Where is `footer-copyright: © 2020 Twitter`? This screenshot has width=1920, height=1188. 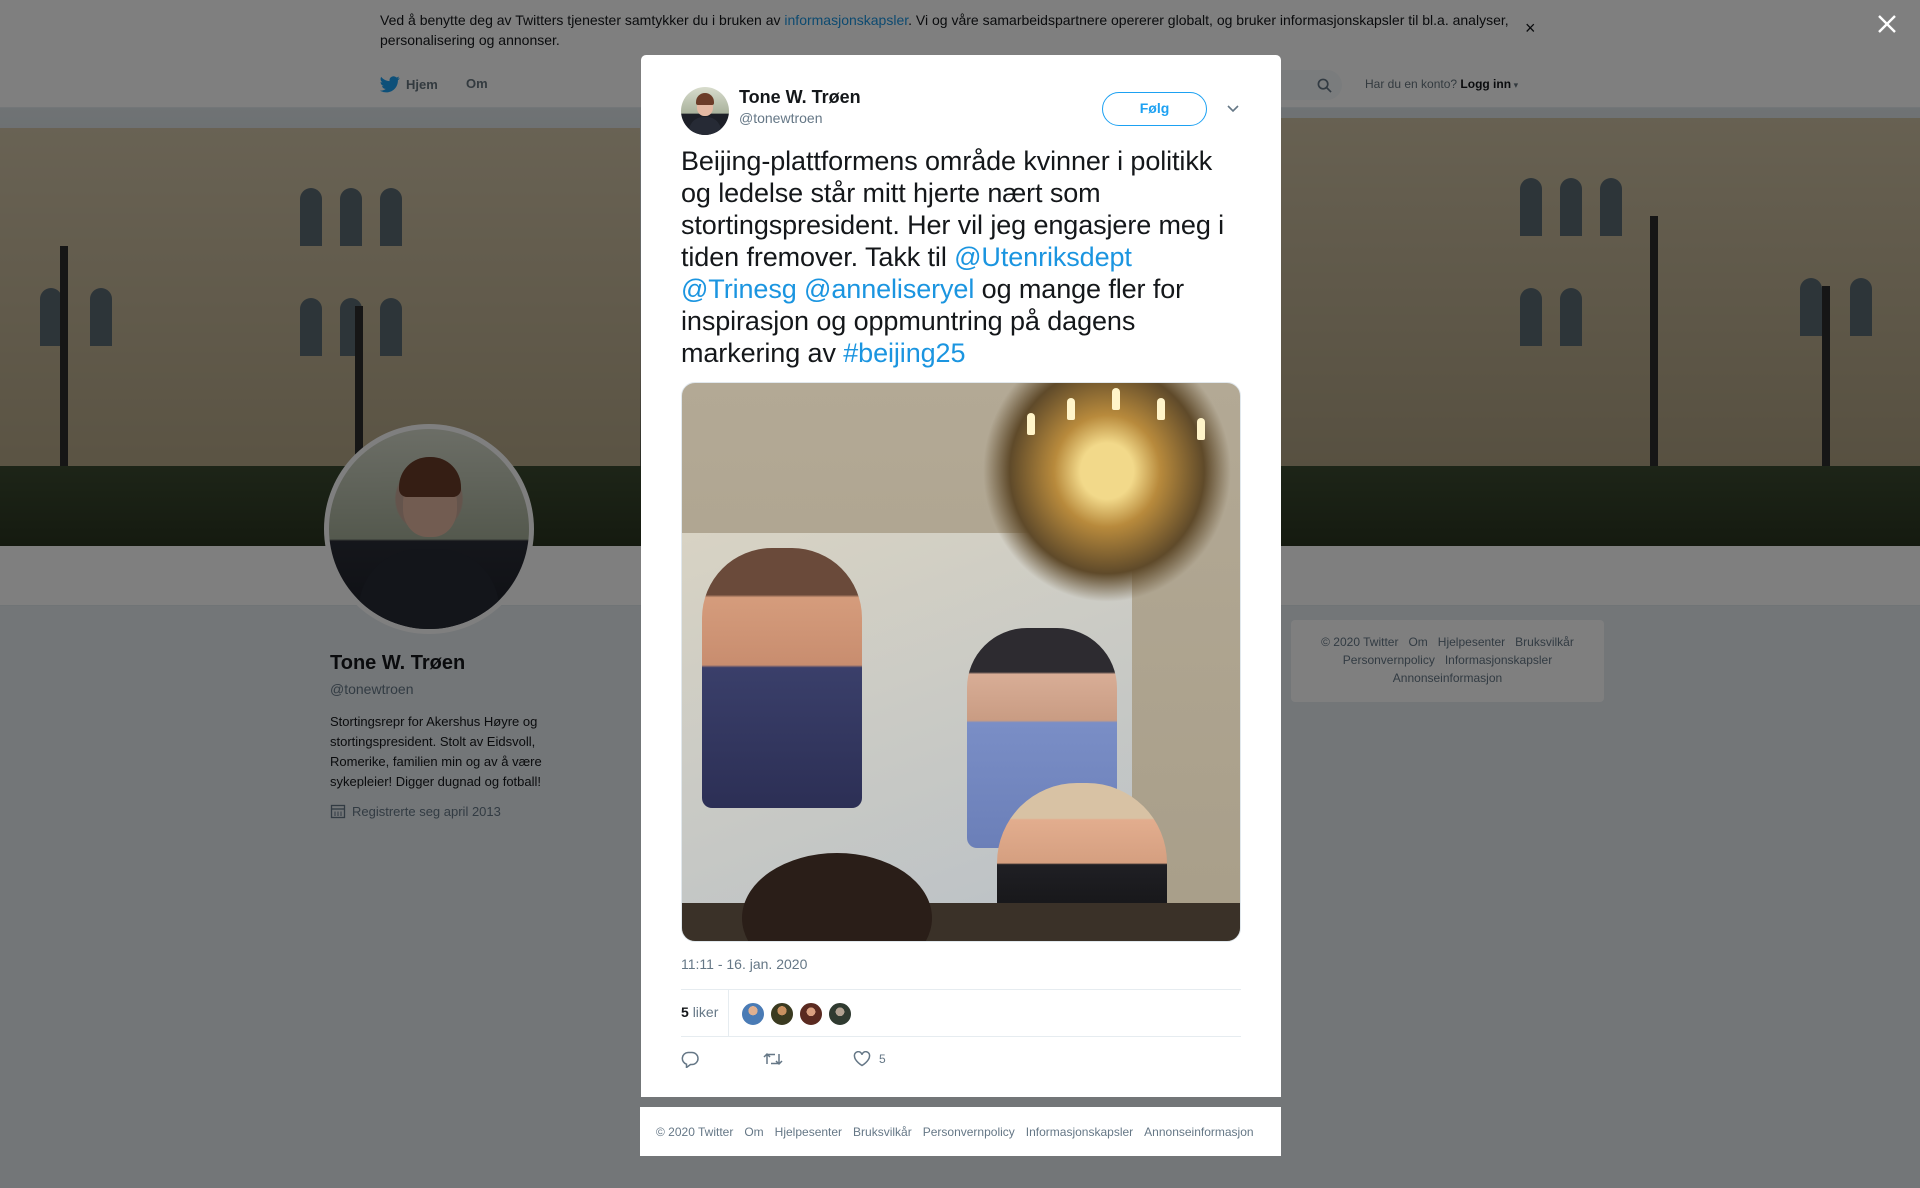 footer-copyright: © 2020 Twitter is located at coordinates (695, 1131).